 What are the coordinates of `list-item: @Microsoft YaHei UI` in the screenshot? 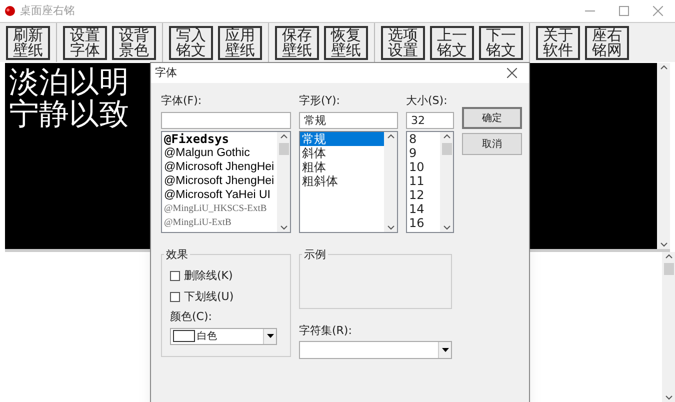 It's located at (219, 195).